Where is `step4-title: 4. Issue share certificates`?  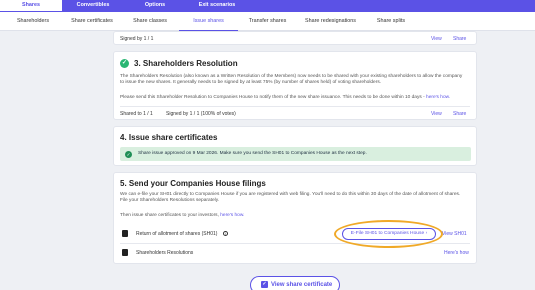 step4-title: 4. Issue share certificates is located at coordinates (169, 137).